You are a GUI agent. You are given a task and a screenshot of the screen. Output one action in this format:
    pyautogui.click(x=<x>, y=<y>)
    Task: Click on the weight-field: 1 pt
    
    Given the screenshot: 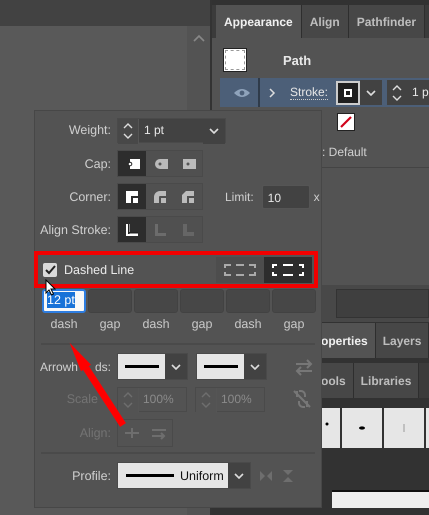 What is the action you would take?
    pyautogui.click(x=171, y=130)
    